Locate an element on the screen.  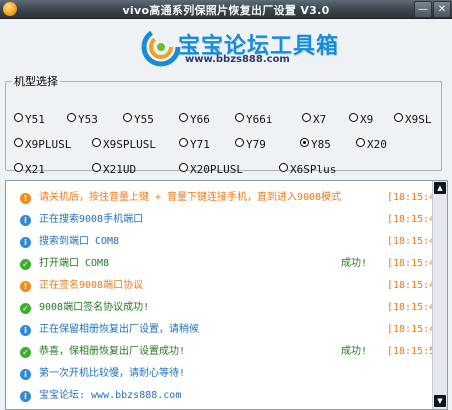
log-message: 9008端口签名协议成功! is located at coordinates (94, 307).